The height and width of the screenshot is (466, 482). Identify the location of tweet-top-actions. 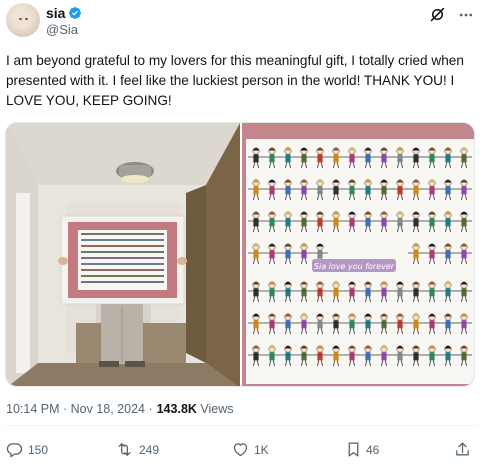
(451, 14).